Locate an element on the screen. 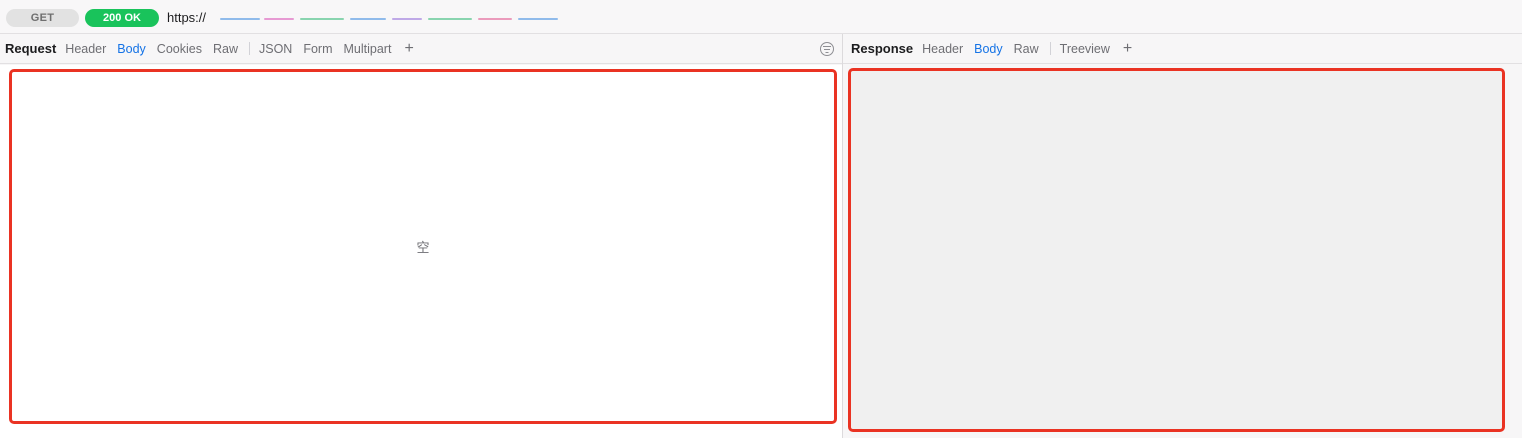 This screenshot has width=1522, height=438. tab-response-body: Body is located at coordinates (988, 49).